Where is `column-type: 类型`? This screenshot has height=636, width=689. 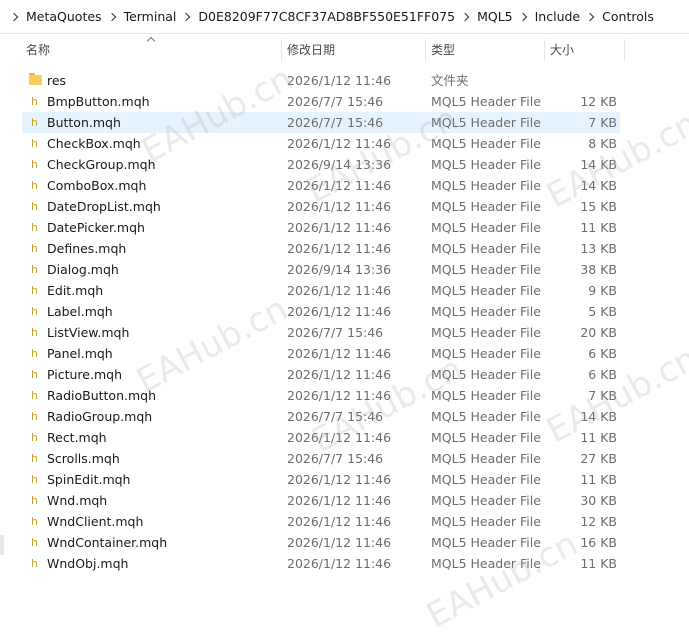
column-type: 类型 is located at coordinates (443, 50).